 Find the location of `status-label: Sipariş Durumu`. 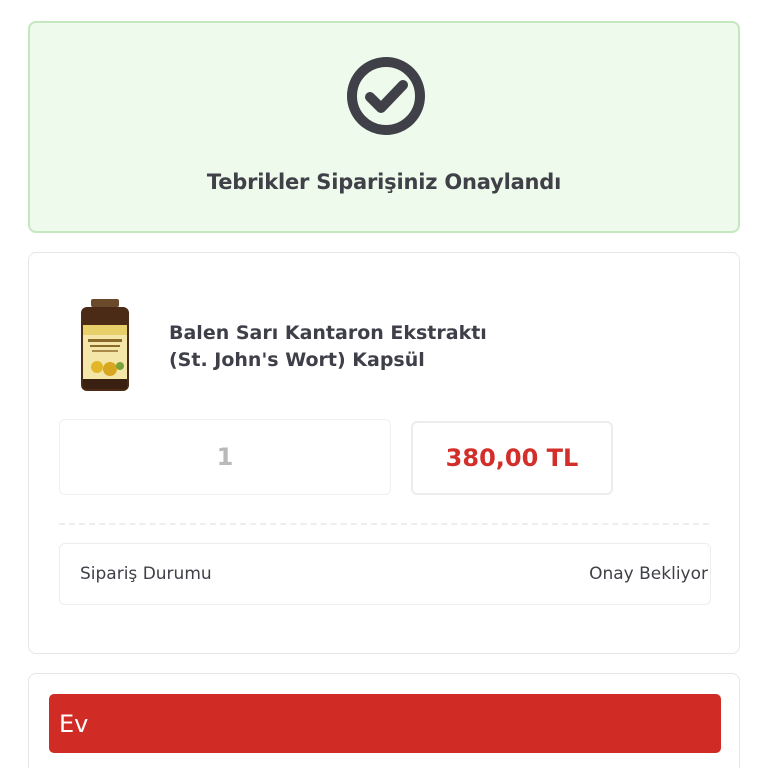

status-label: Sipariş Durumu is located at coordinates (146, 574).